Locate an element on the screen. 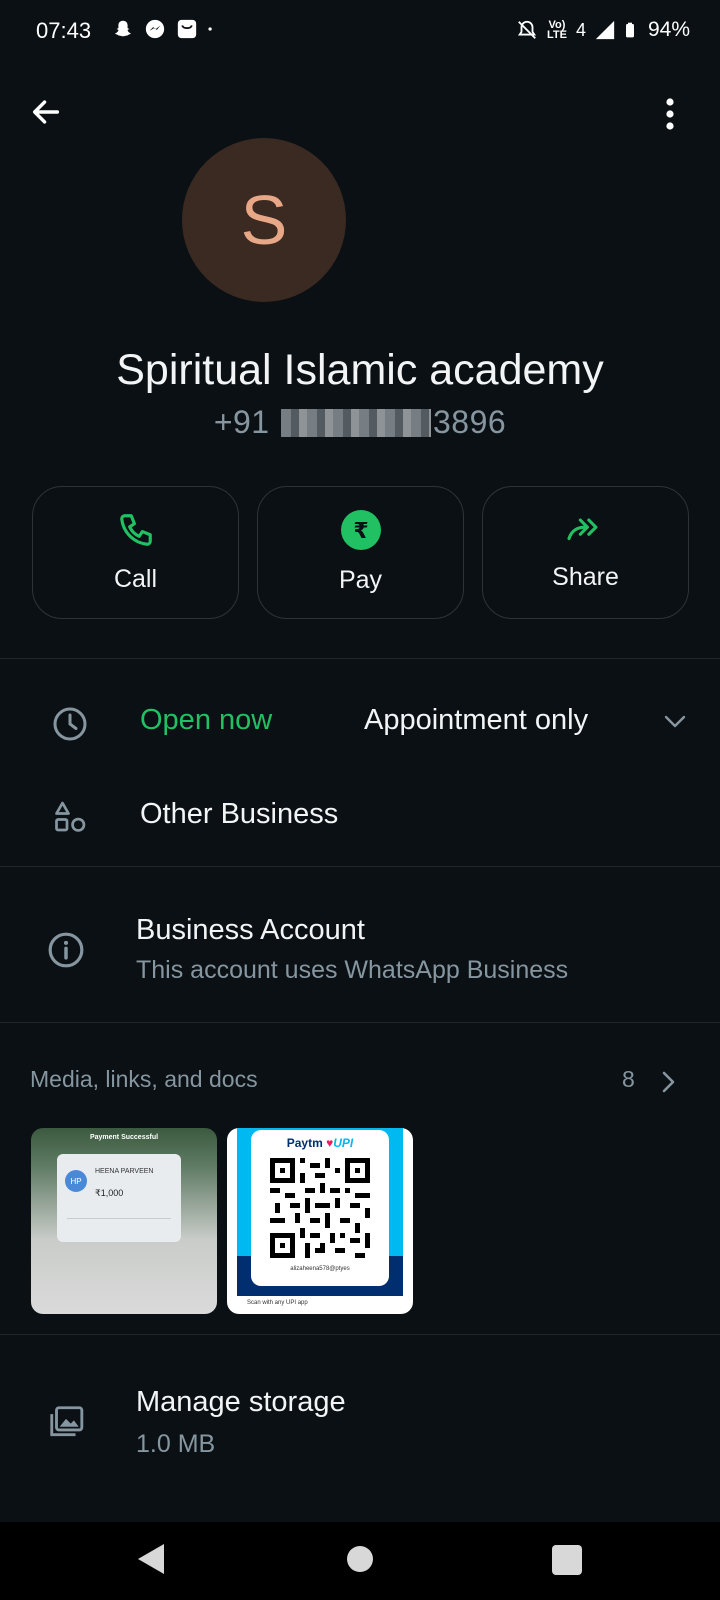 The width and height of the screenshot is (720, 1600). battery-icon is located at coordinates (629, 30).